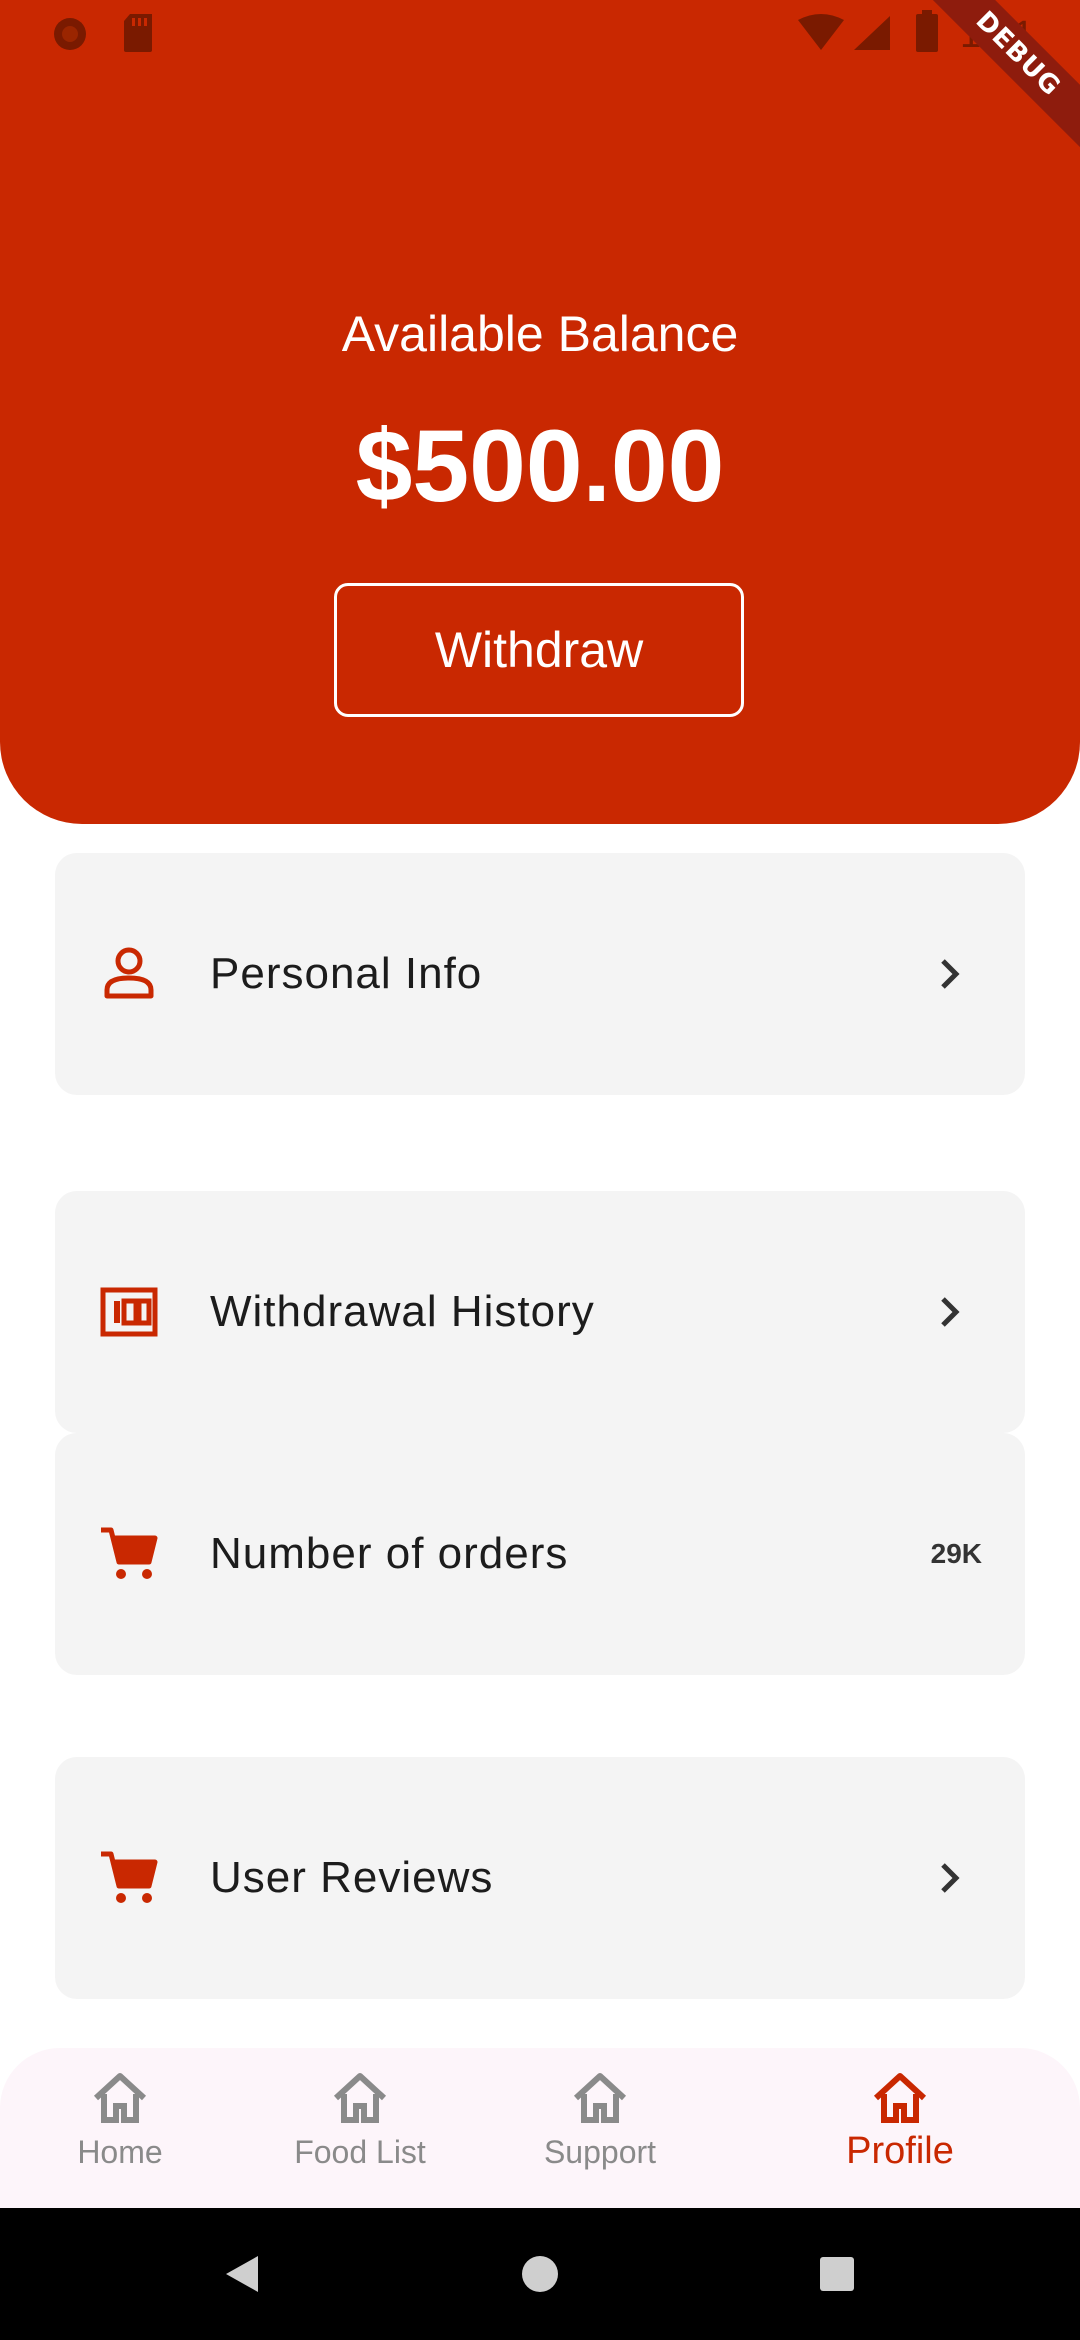 This screenshot has height=2340, width=1080. I want to click on nav-tab-profile: Profile, so click(900, 2128).